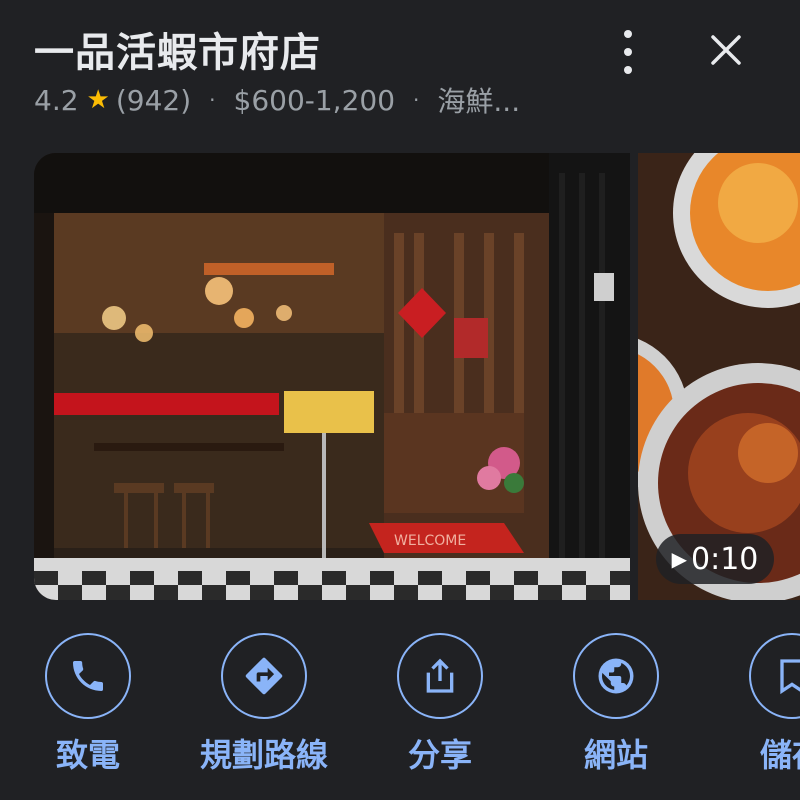 The image size is (800, 800). Describe the element at coordinates (56, 100) in the screenshot. I see `rating-value: 4.2` at that location.